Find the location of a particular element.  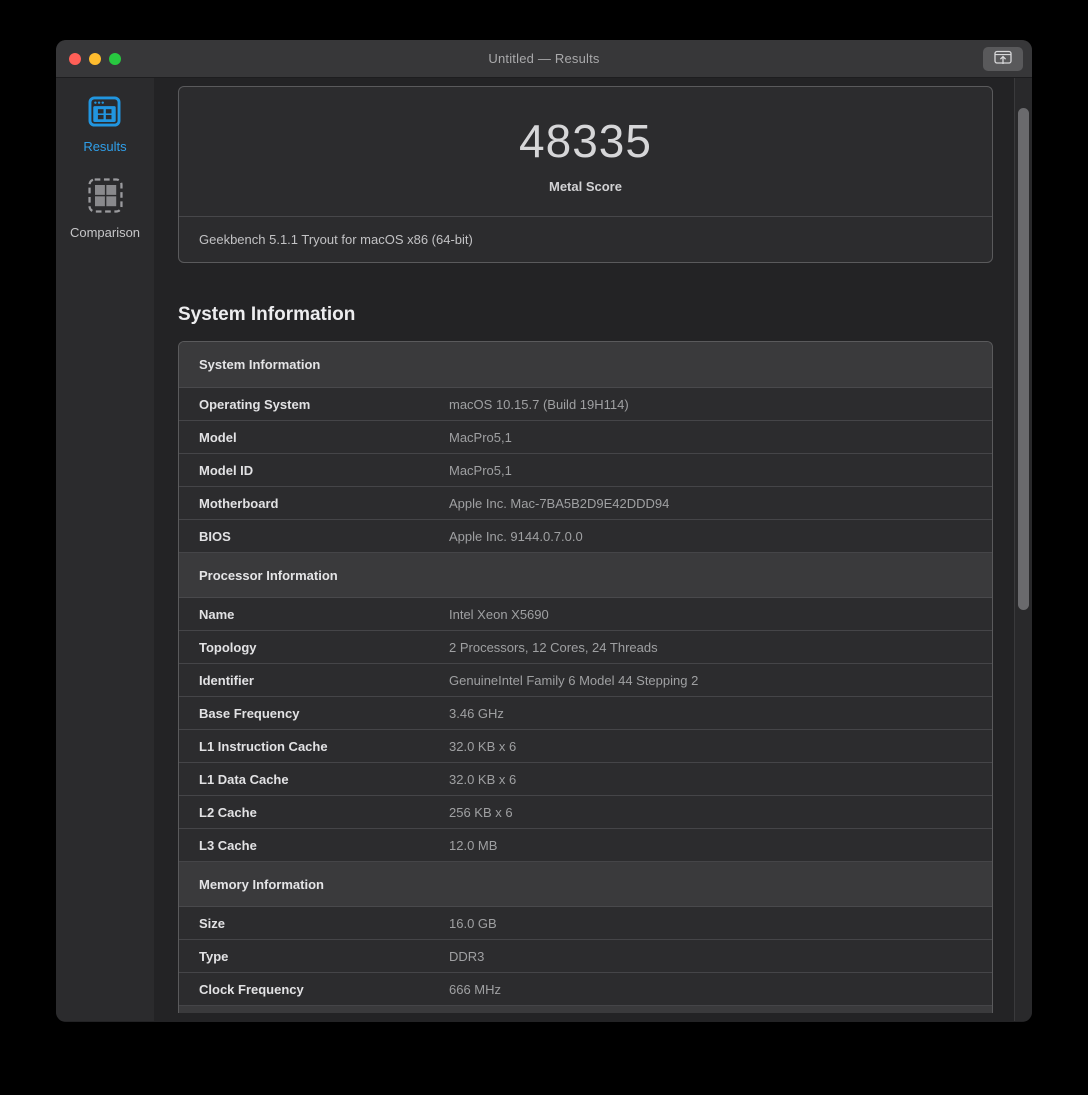

table-row: L2 Cache 256 KB x 6 is located at coordinates (585, 811).